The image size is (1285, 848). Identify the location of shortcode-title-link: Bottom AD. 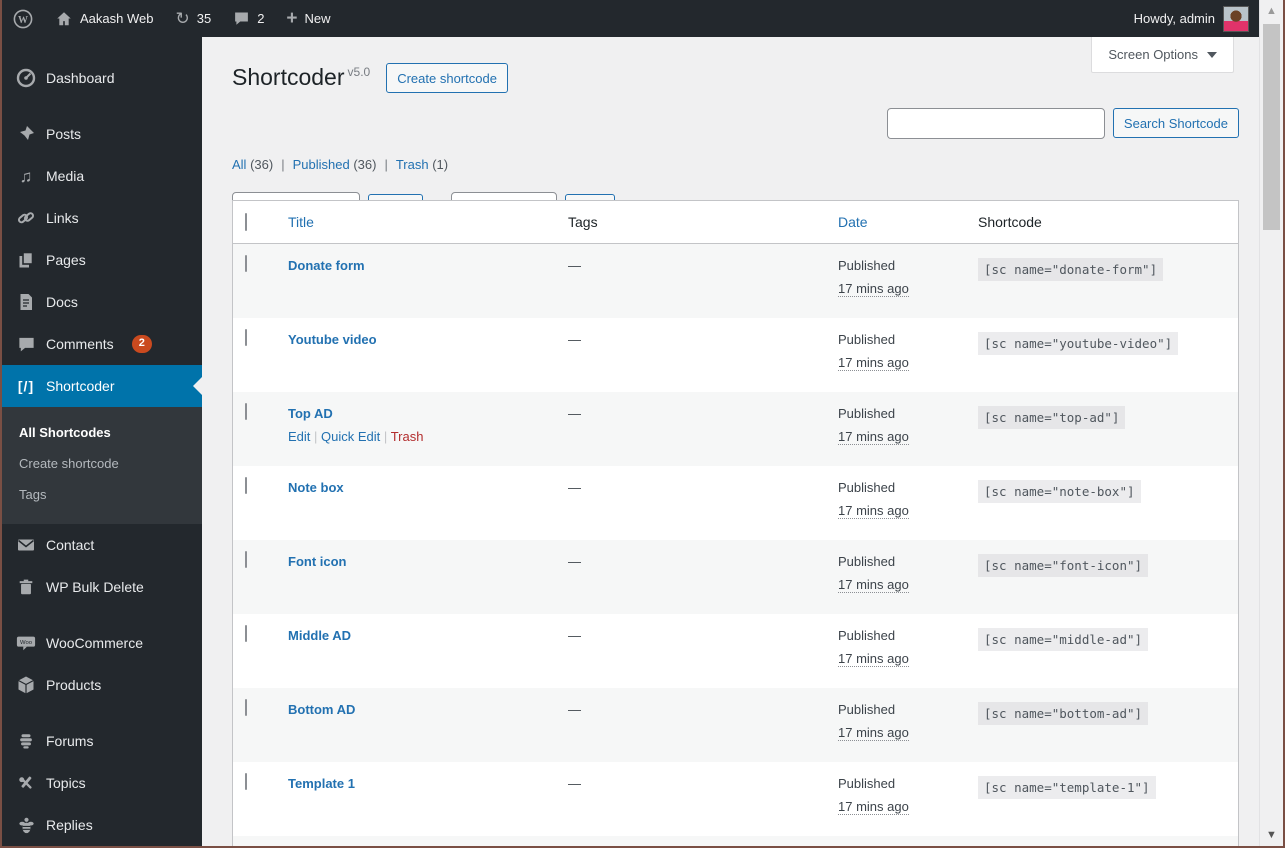
(321, 709).